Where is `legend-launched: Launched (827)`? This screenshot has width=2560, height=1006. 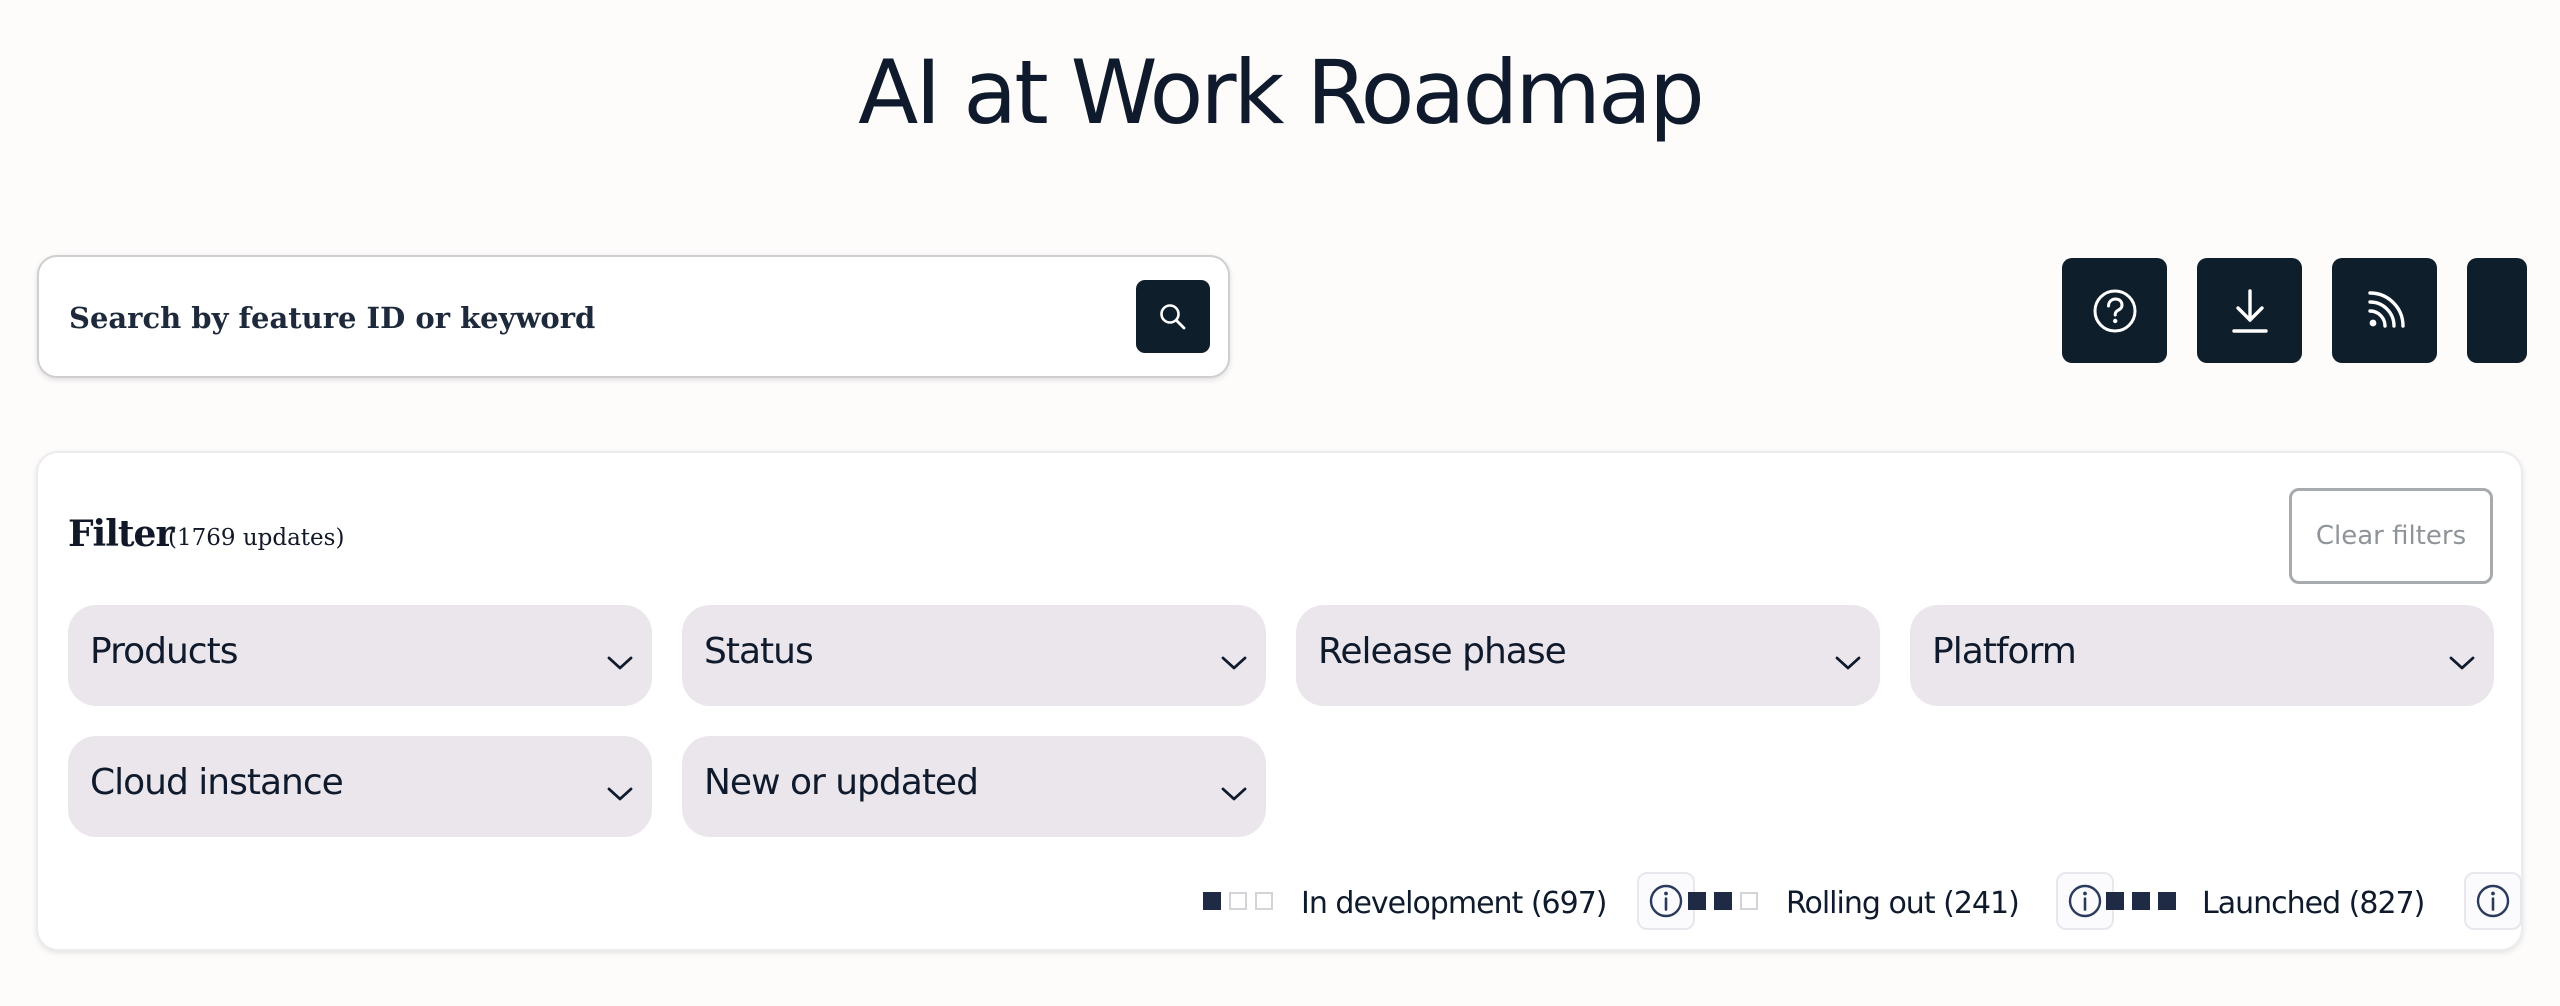 legend-launched: Launched (827) is located at coordinates (2314, 902).